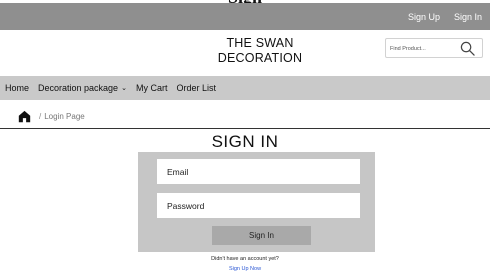 The image size is (490, 275). What do you see at coordinates (64, 116) in the screenshot?
I see `breadcrumb-current: Login Page` at bounding box center [64, 116].